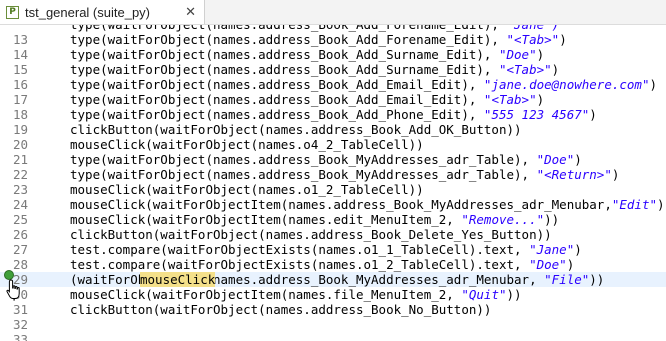 This screenshot has height=341, width=666. What do you see at coordinates (20, 309) in the screenshot?
I see `line-number: 31` at bounding box center [20, 309].